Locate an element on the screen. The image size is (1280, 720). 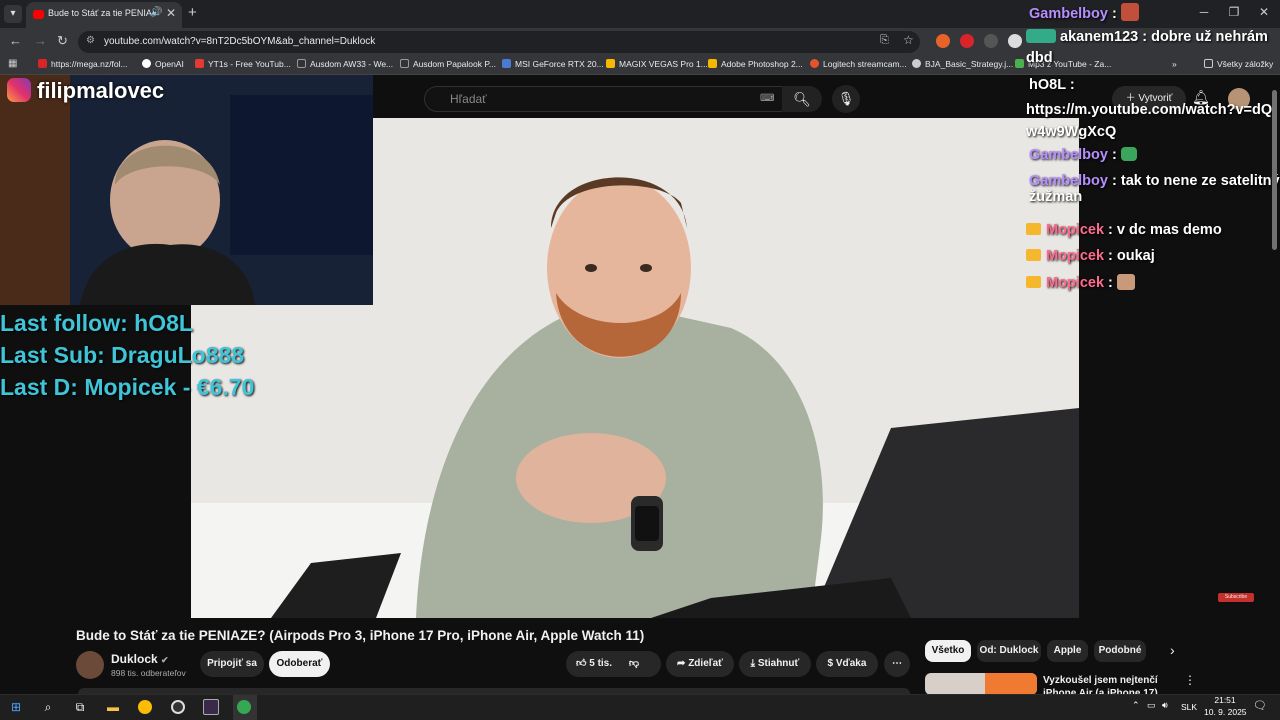
voice-search-button: 🎙︎ is located at coordinates (846, 99).